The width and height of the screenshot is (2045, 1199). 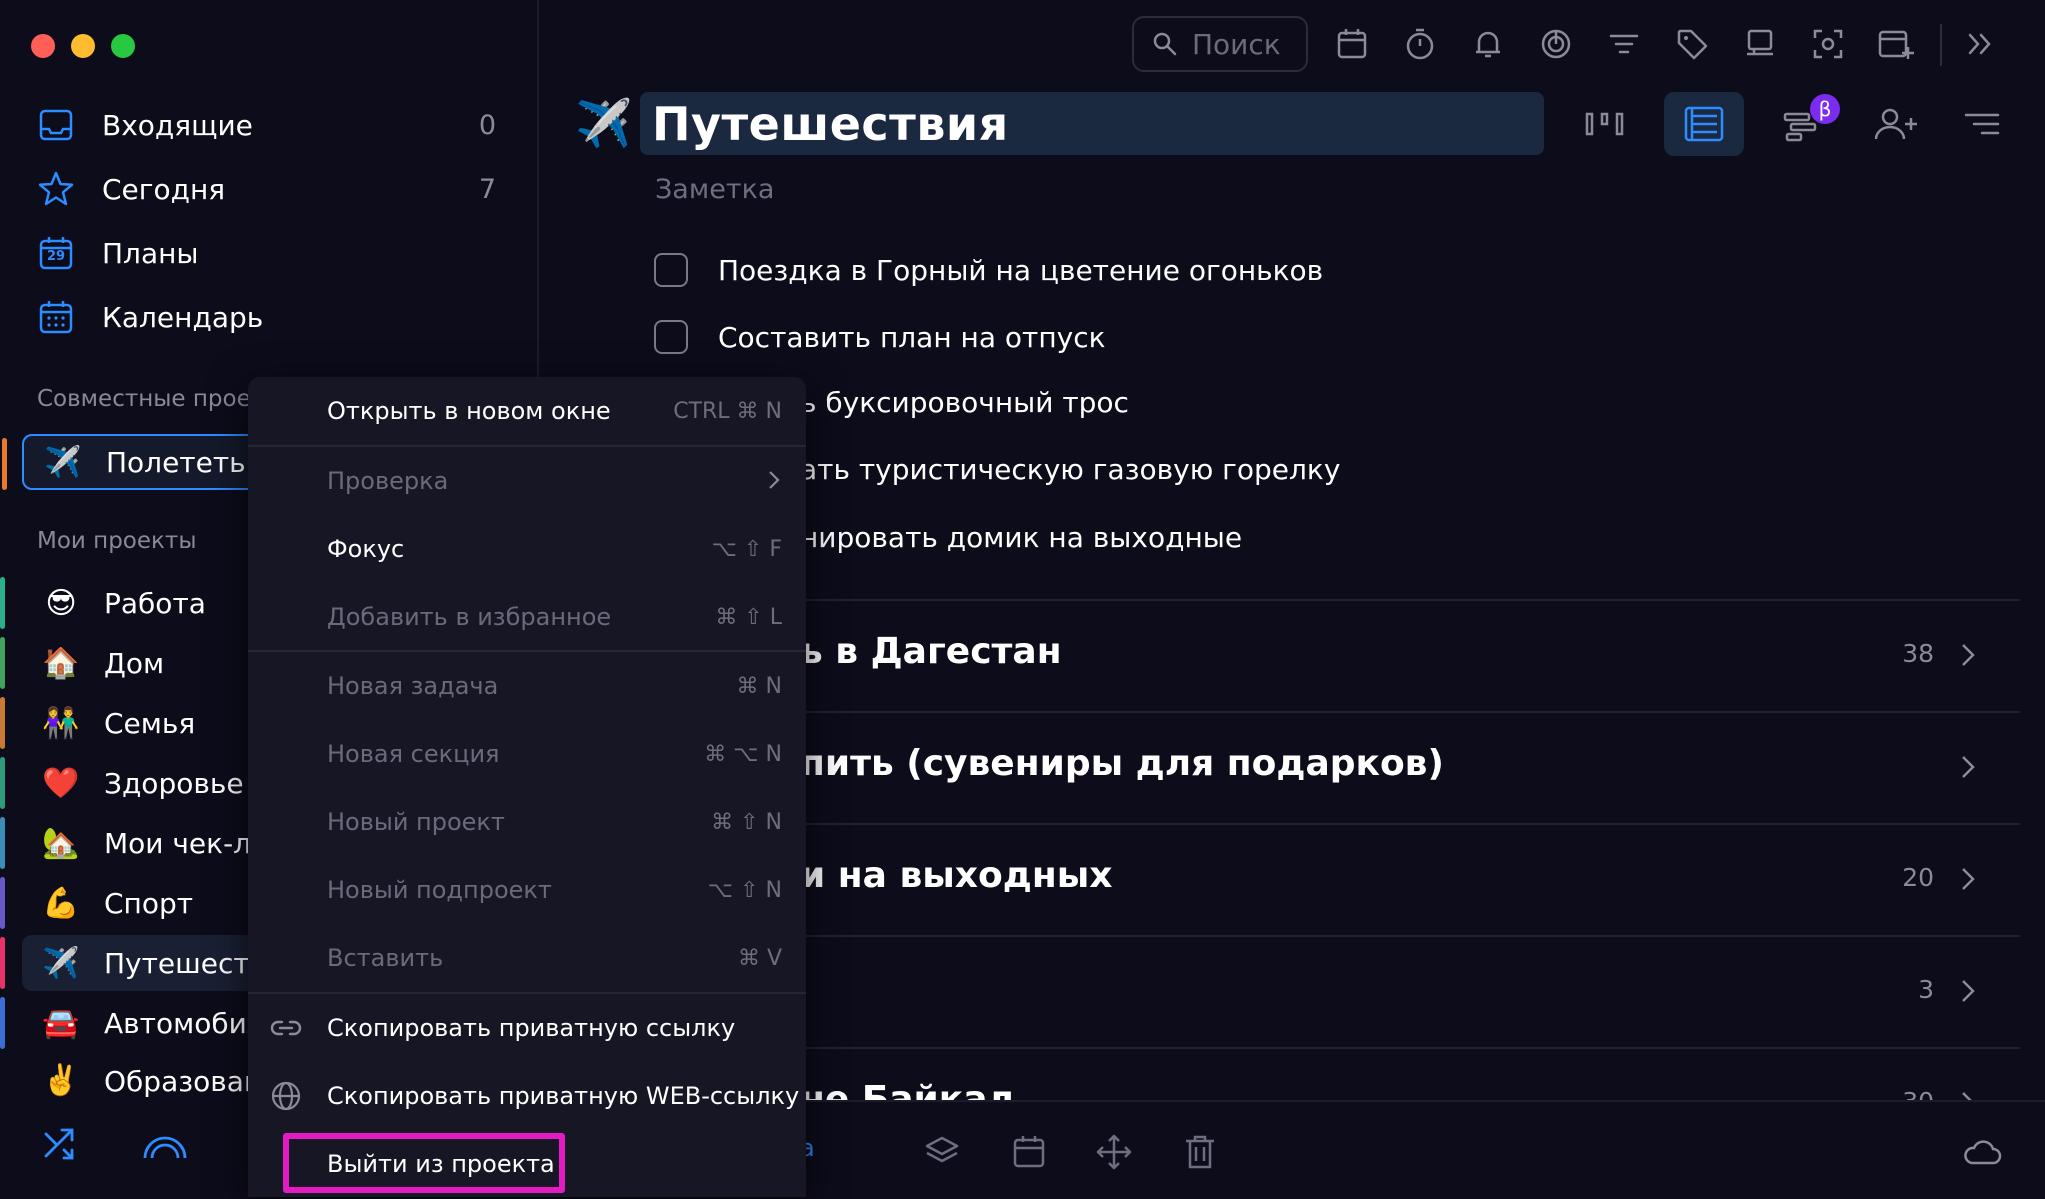 What do you see at coordinates (183, 317) in the screenshot?
I see `sidebar-item-label: Календарь` at bounding box center [183, 317].